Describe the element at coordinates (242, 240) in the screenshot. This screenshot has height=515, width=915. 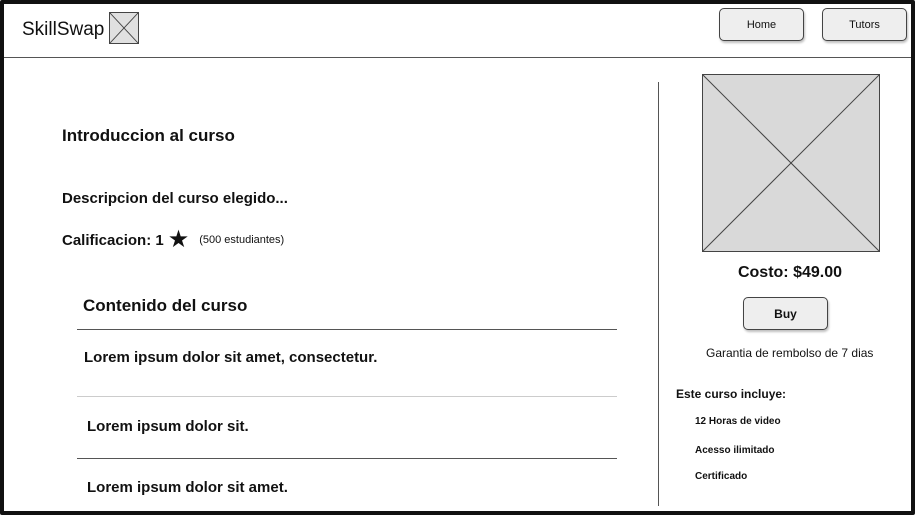
I see `student-count: (500 estudiantes)` at that location.